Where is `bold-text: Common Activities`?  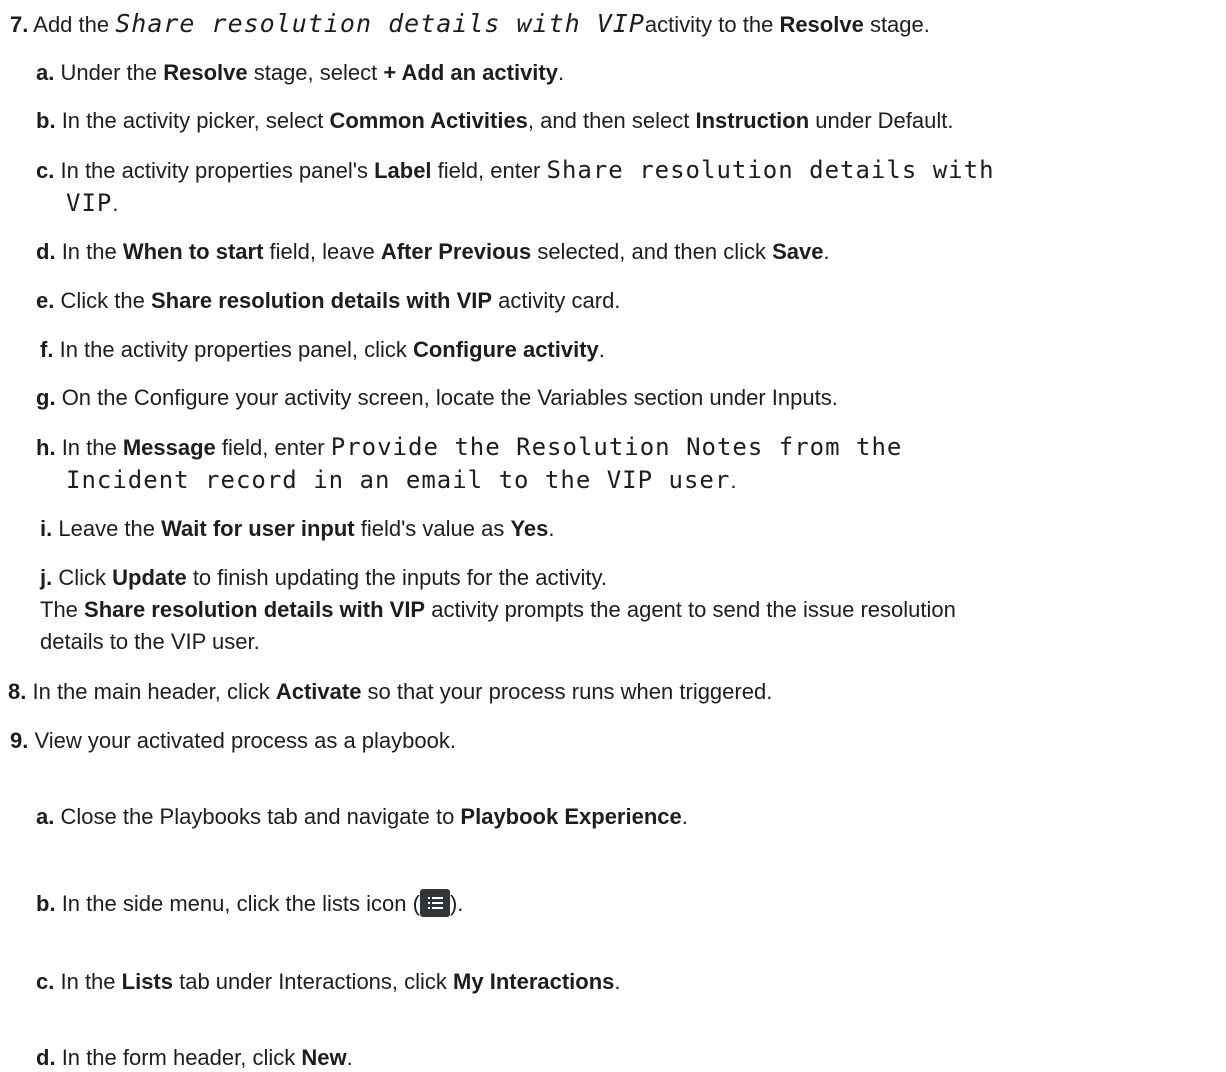
bold-text: Common Activities is located at coordinates (428, 120).